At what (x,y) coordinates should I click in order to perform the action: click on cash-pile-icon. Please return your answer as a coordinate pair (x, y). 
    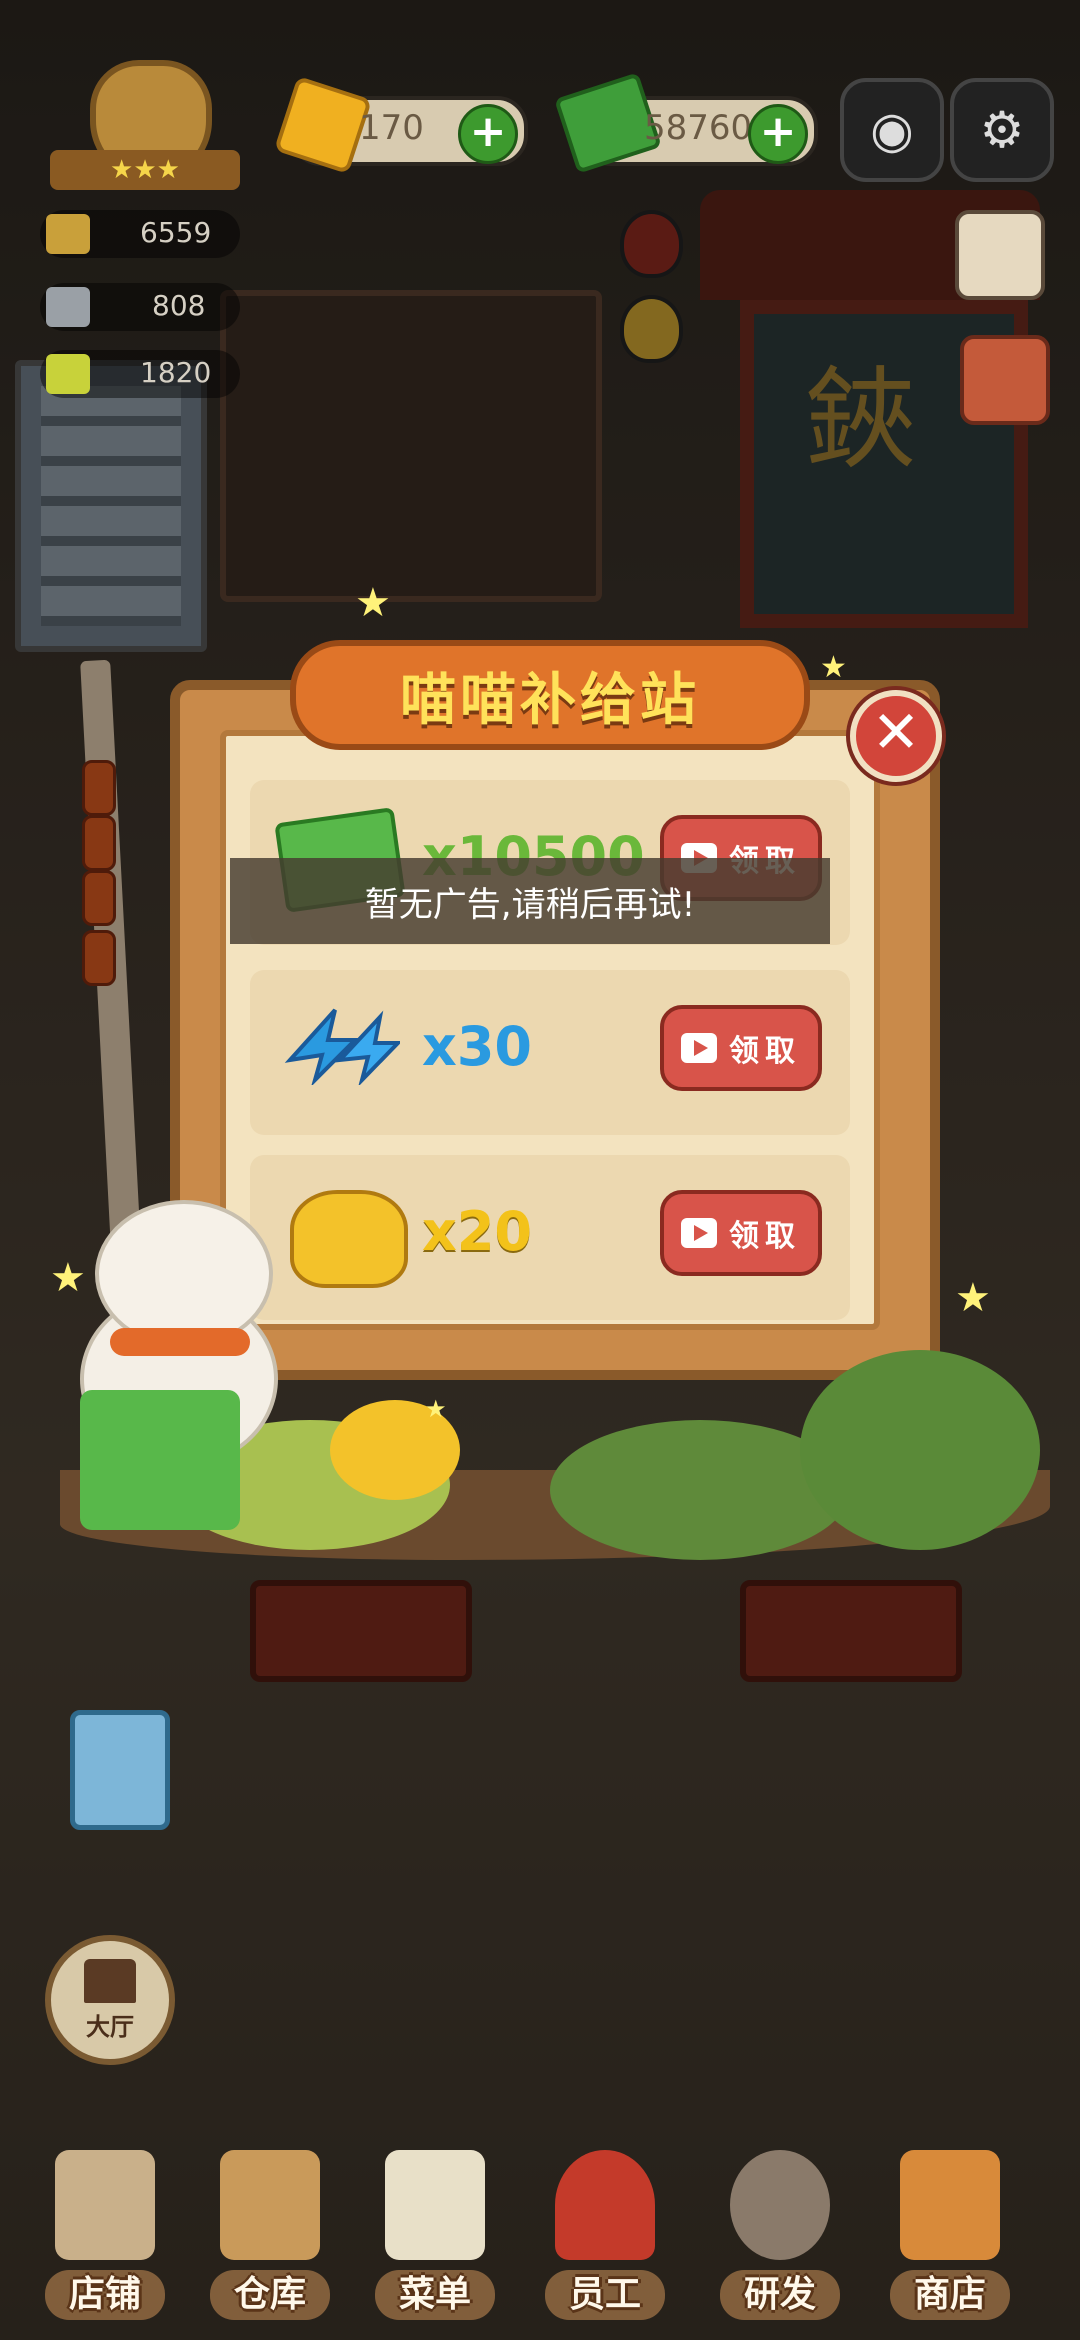
    Looking at the image, I should click on (160, 1460).